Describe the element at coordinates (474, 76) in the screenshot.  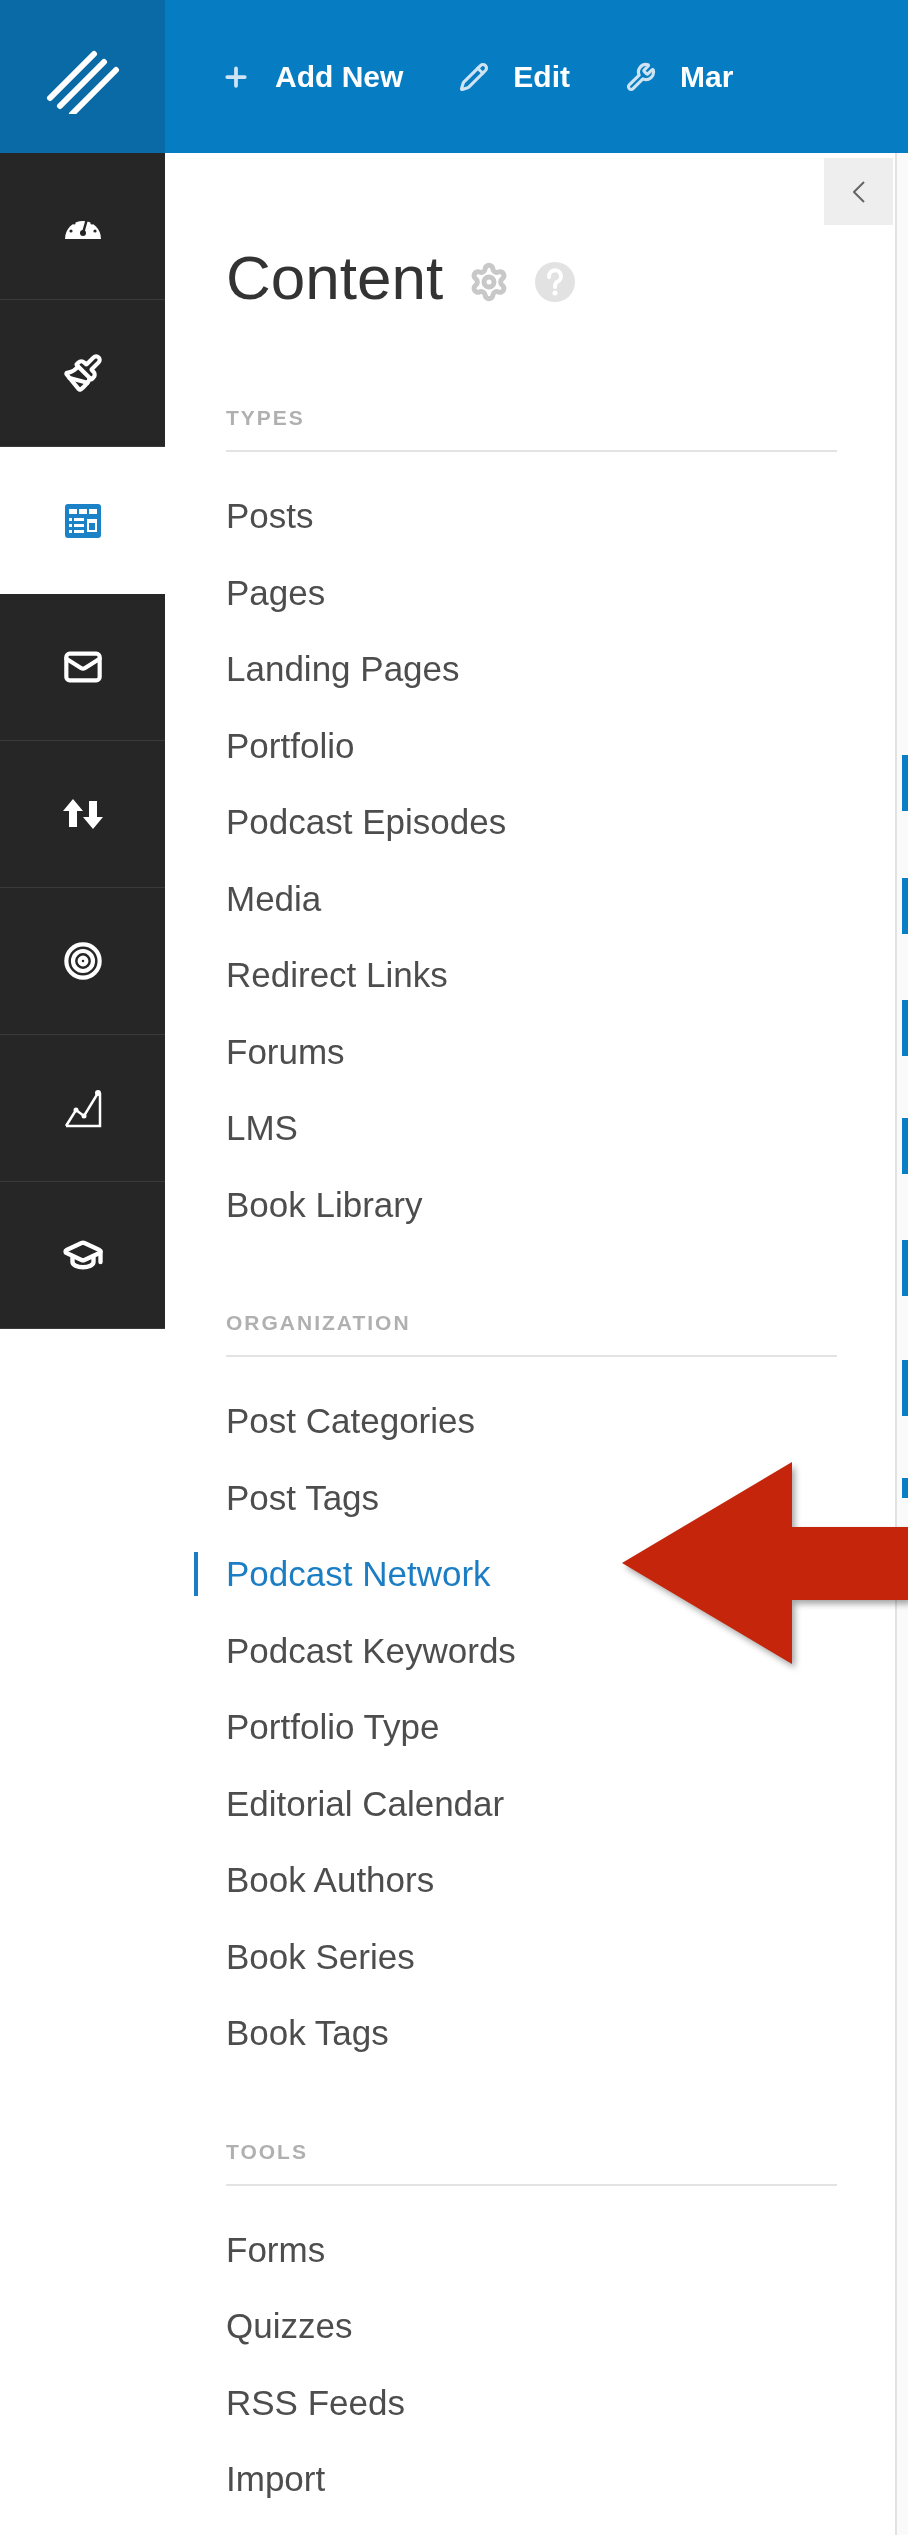
I see `pencil-icon` at that location.